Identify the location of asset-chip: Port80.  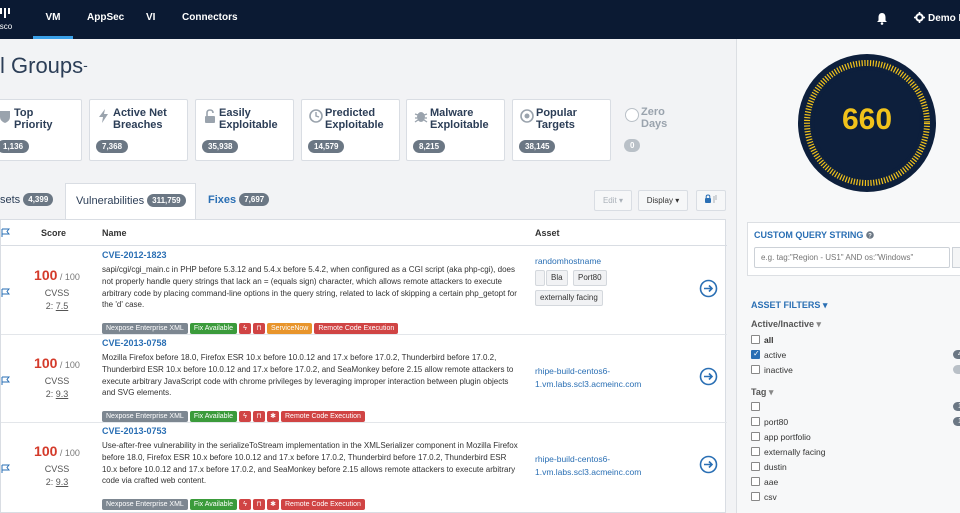
(590, 278).